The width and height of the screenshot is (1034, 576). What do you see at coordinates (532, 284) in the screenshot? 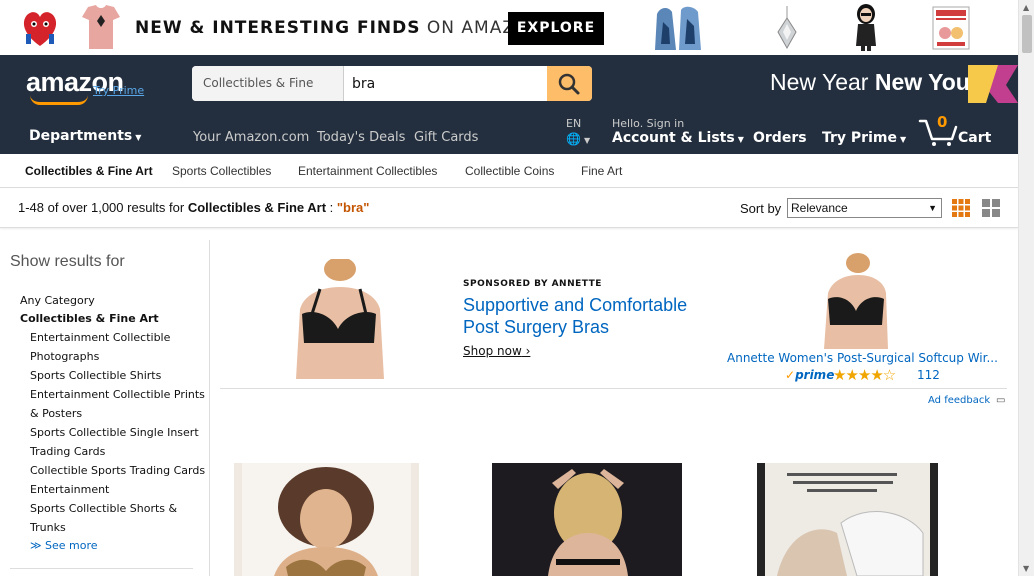
I see `ad-sponsor-label: SPONSORED BY ANNETTE` at bounding box center [532, 284].